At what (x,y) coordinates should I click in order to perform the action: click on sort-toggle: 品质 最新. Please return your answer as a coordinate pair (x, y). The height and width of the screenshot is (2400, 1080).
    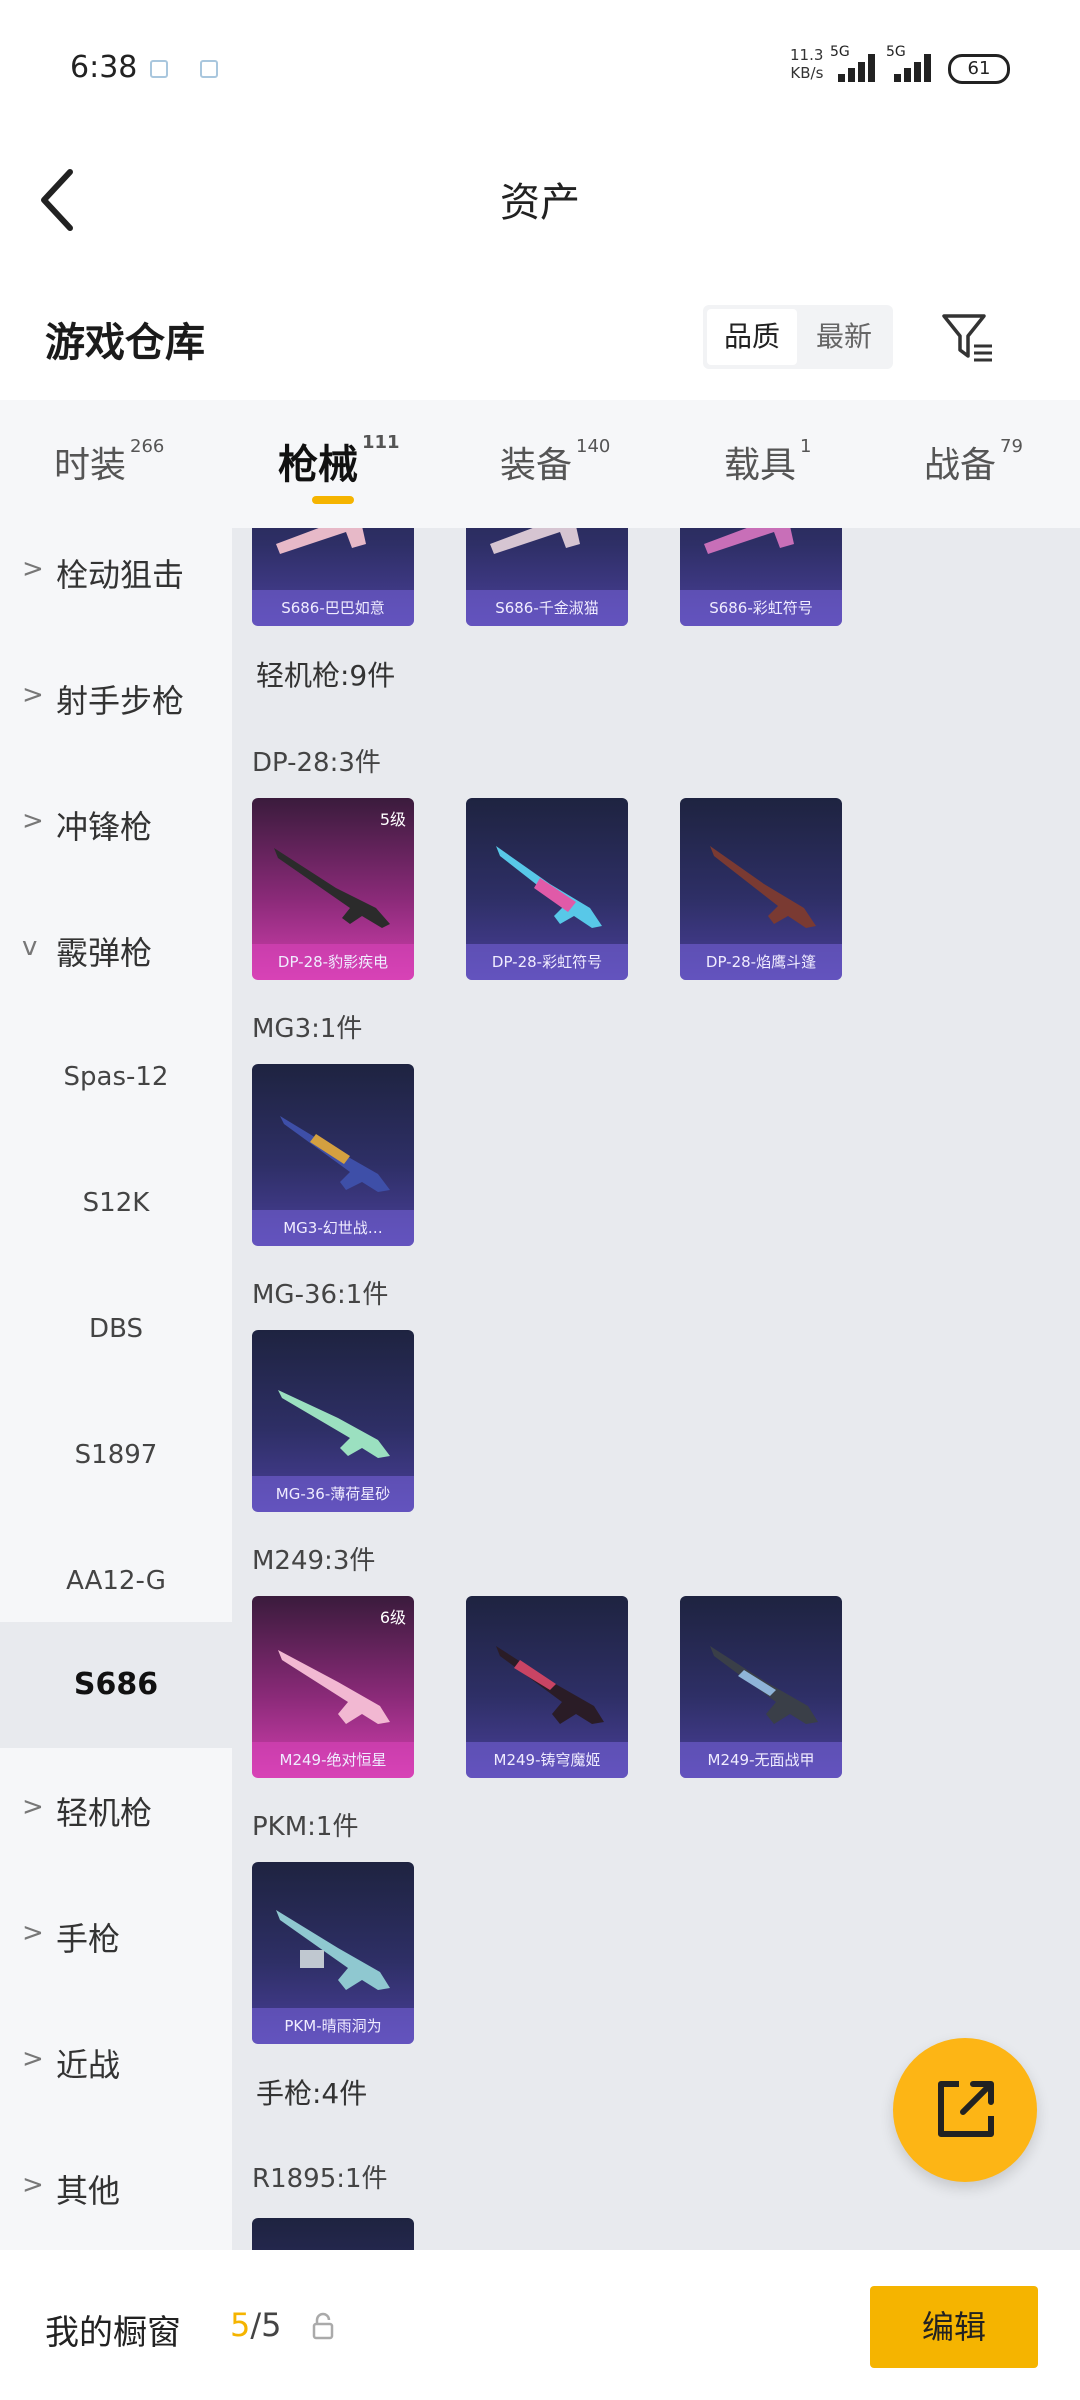
    Looking at the image, I should click on (798, 337).